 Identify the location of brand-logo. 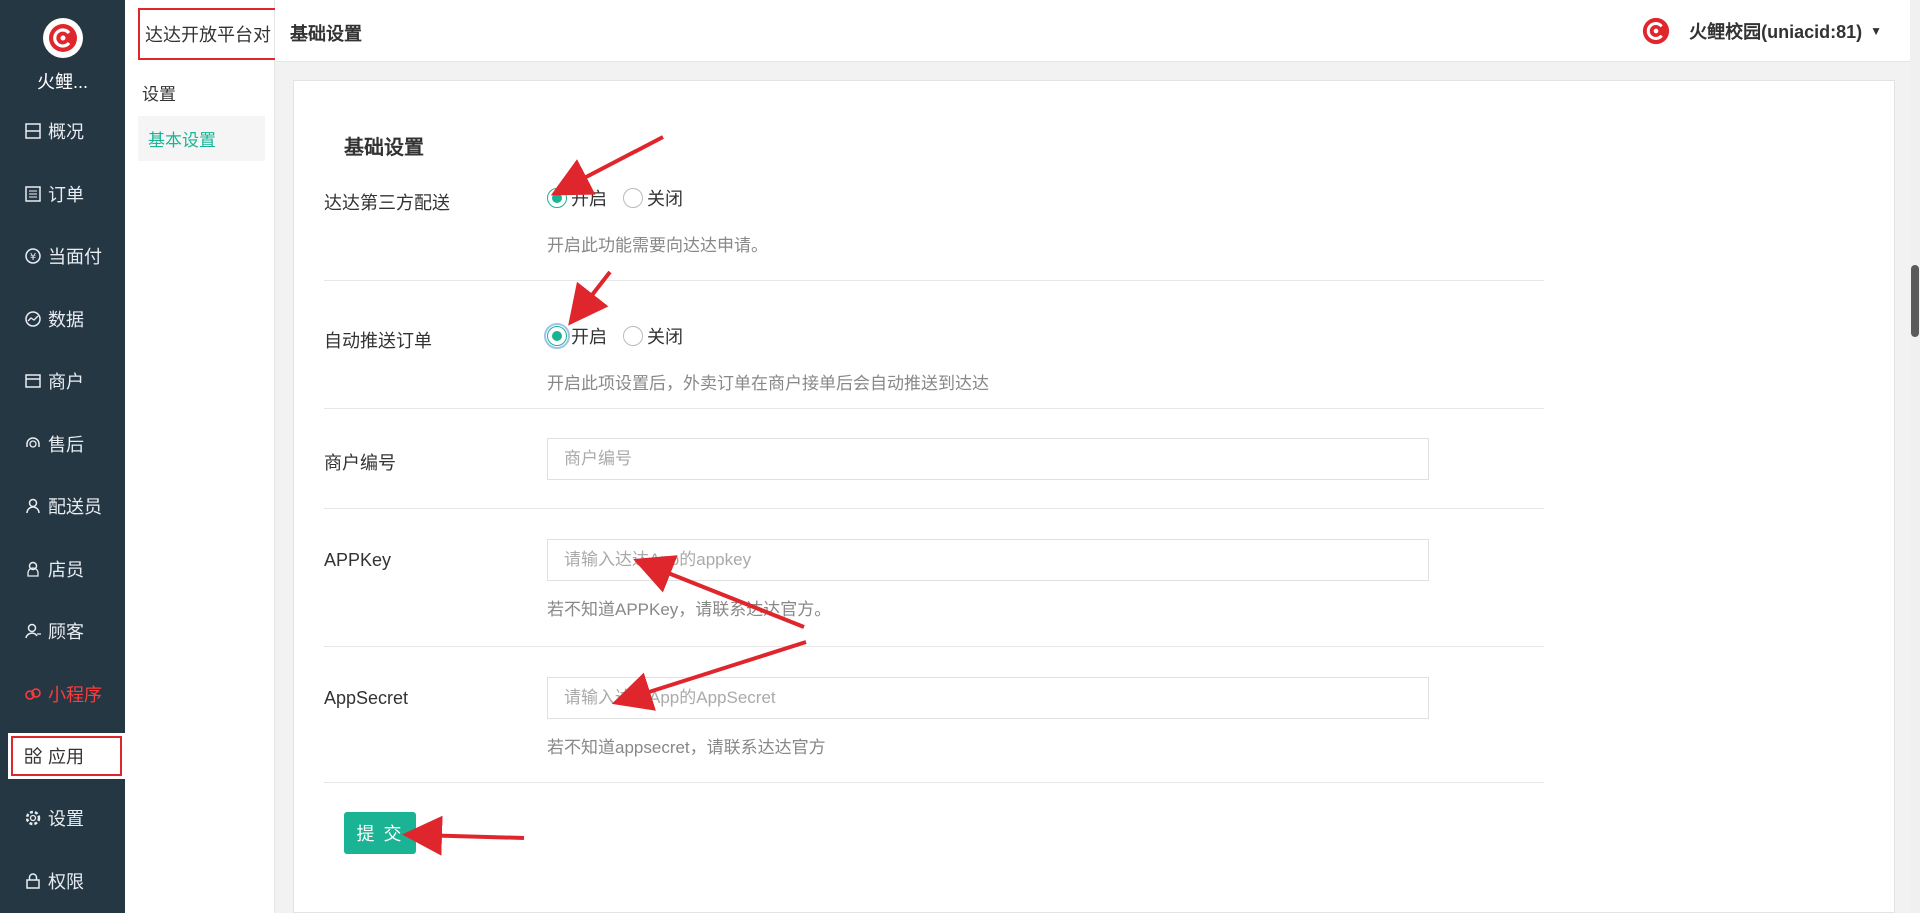
(62, 38).